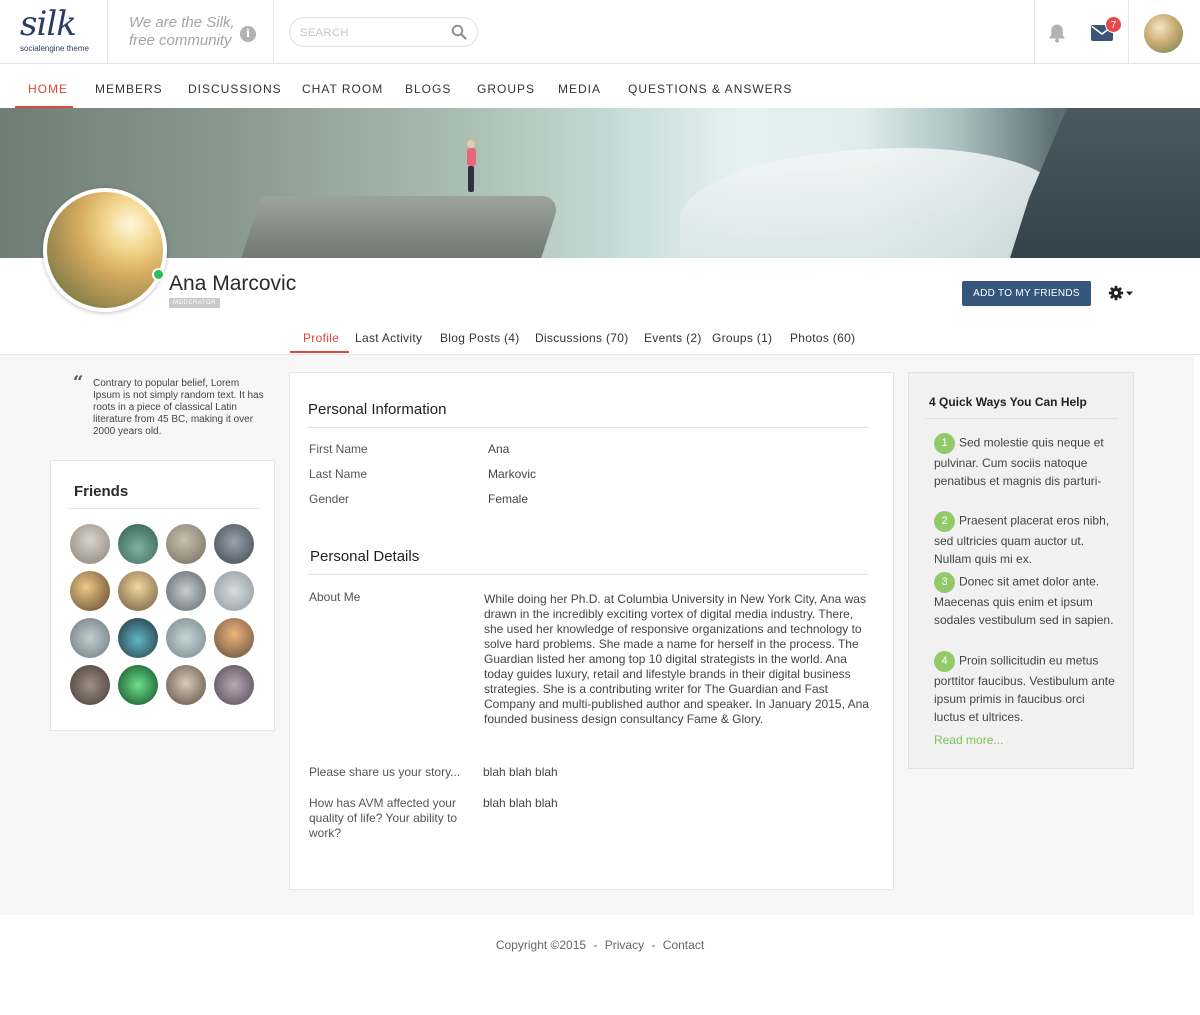 This screenshot has width=1200, height=1015. What do you see at coordinates (512, 474) in the screenshot?
I see `last-name-value: Markovic` at bounding box center [512, 474].